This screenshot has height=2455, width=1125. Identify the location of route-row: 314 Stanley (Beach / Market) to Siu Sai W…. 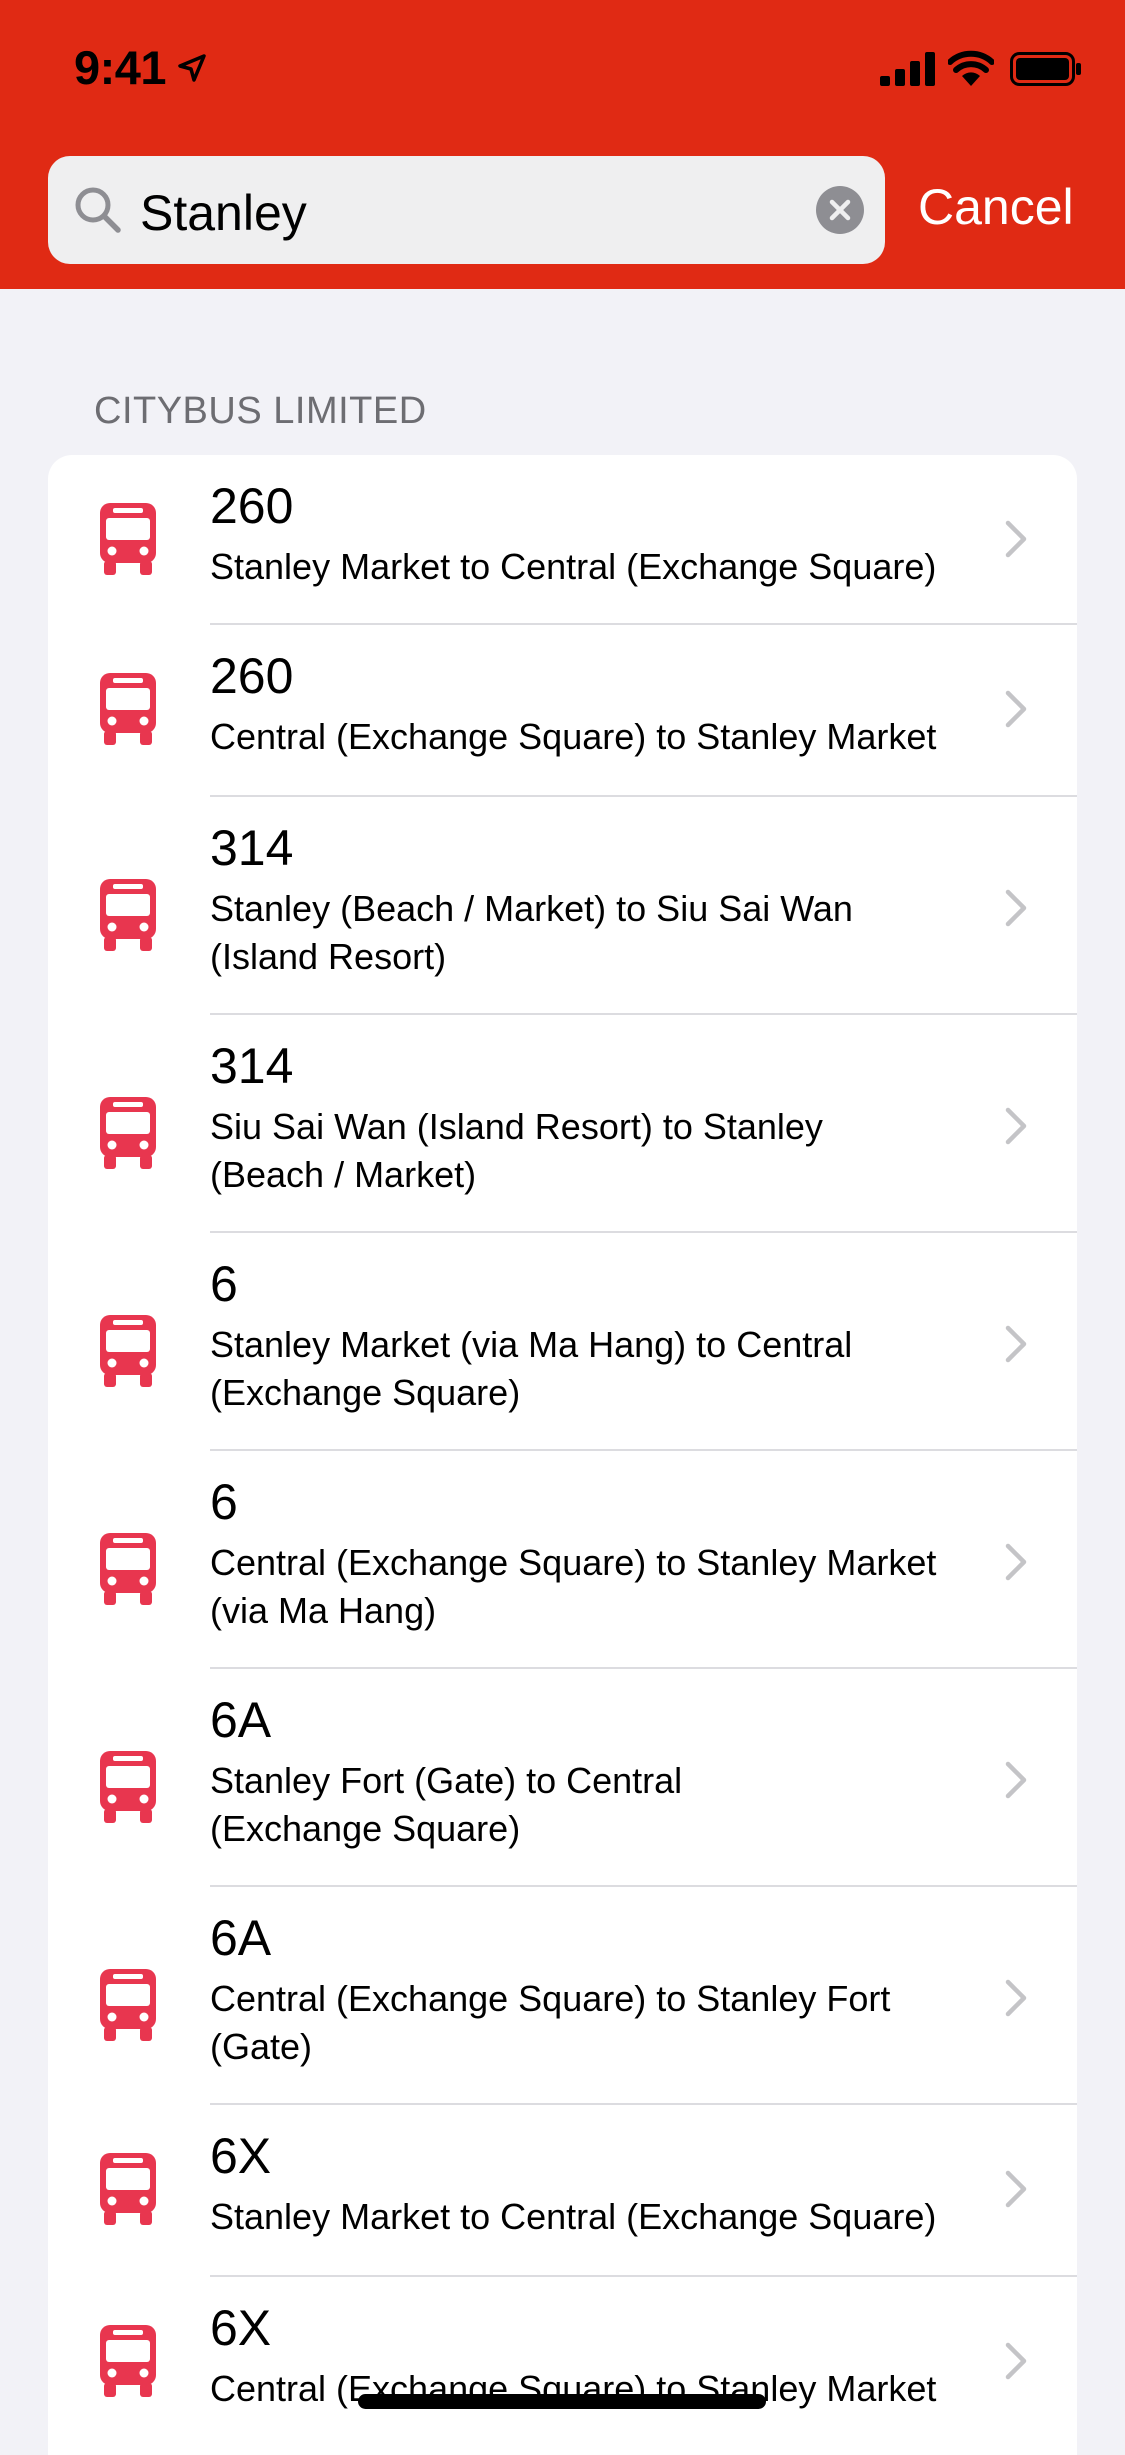
(562, 906).